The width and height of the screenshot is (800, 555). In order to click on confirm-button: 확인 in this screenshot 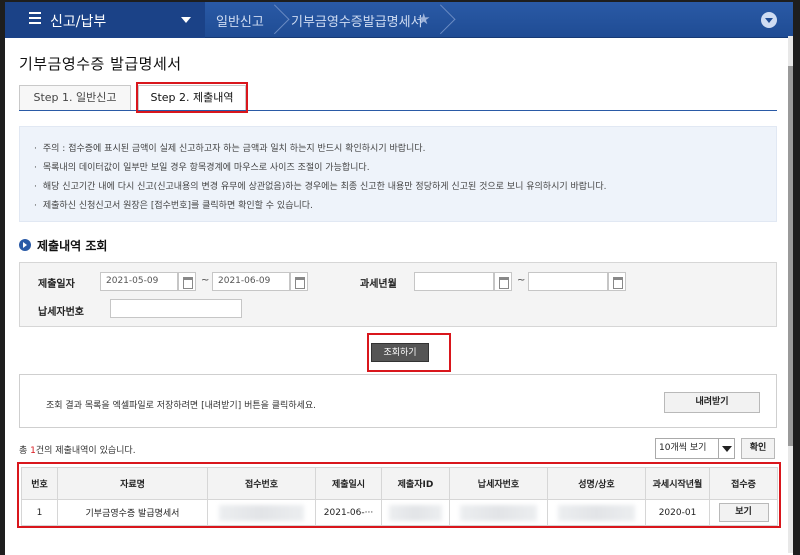, I will do `click(758, 448)`.